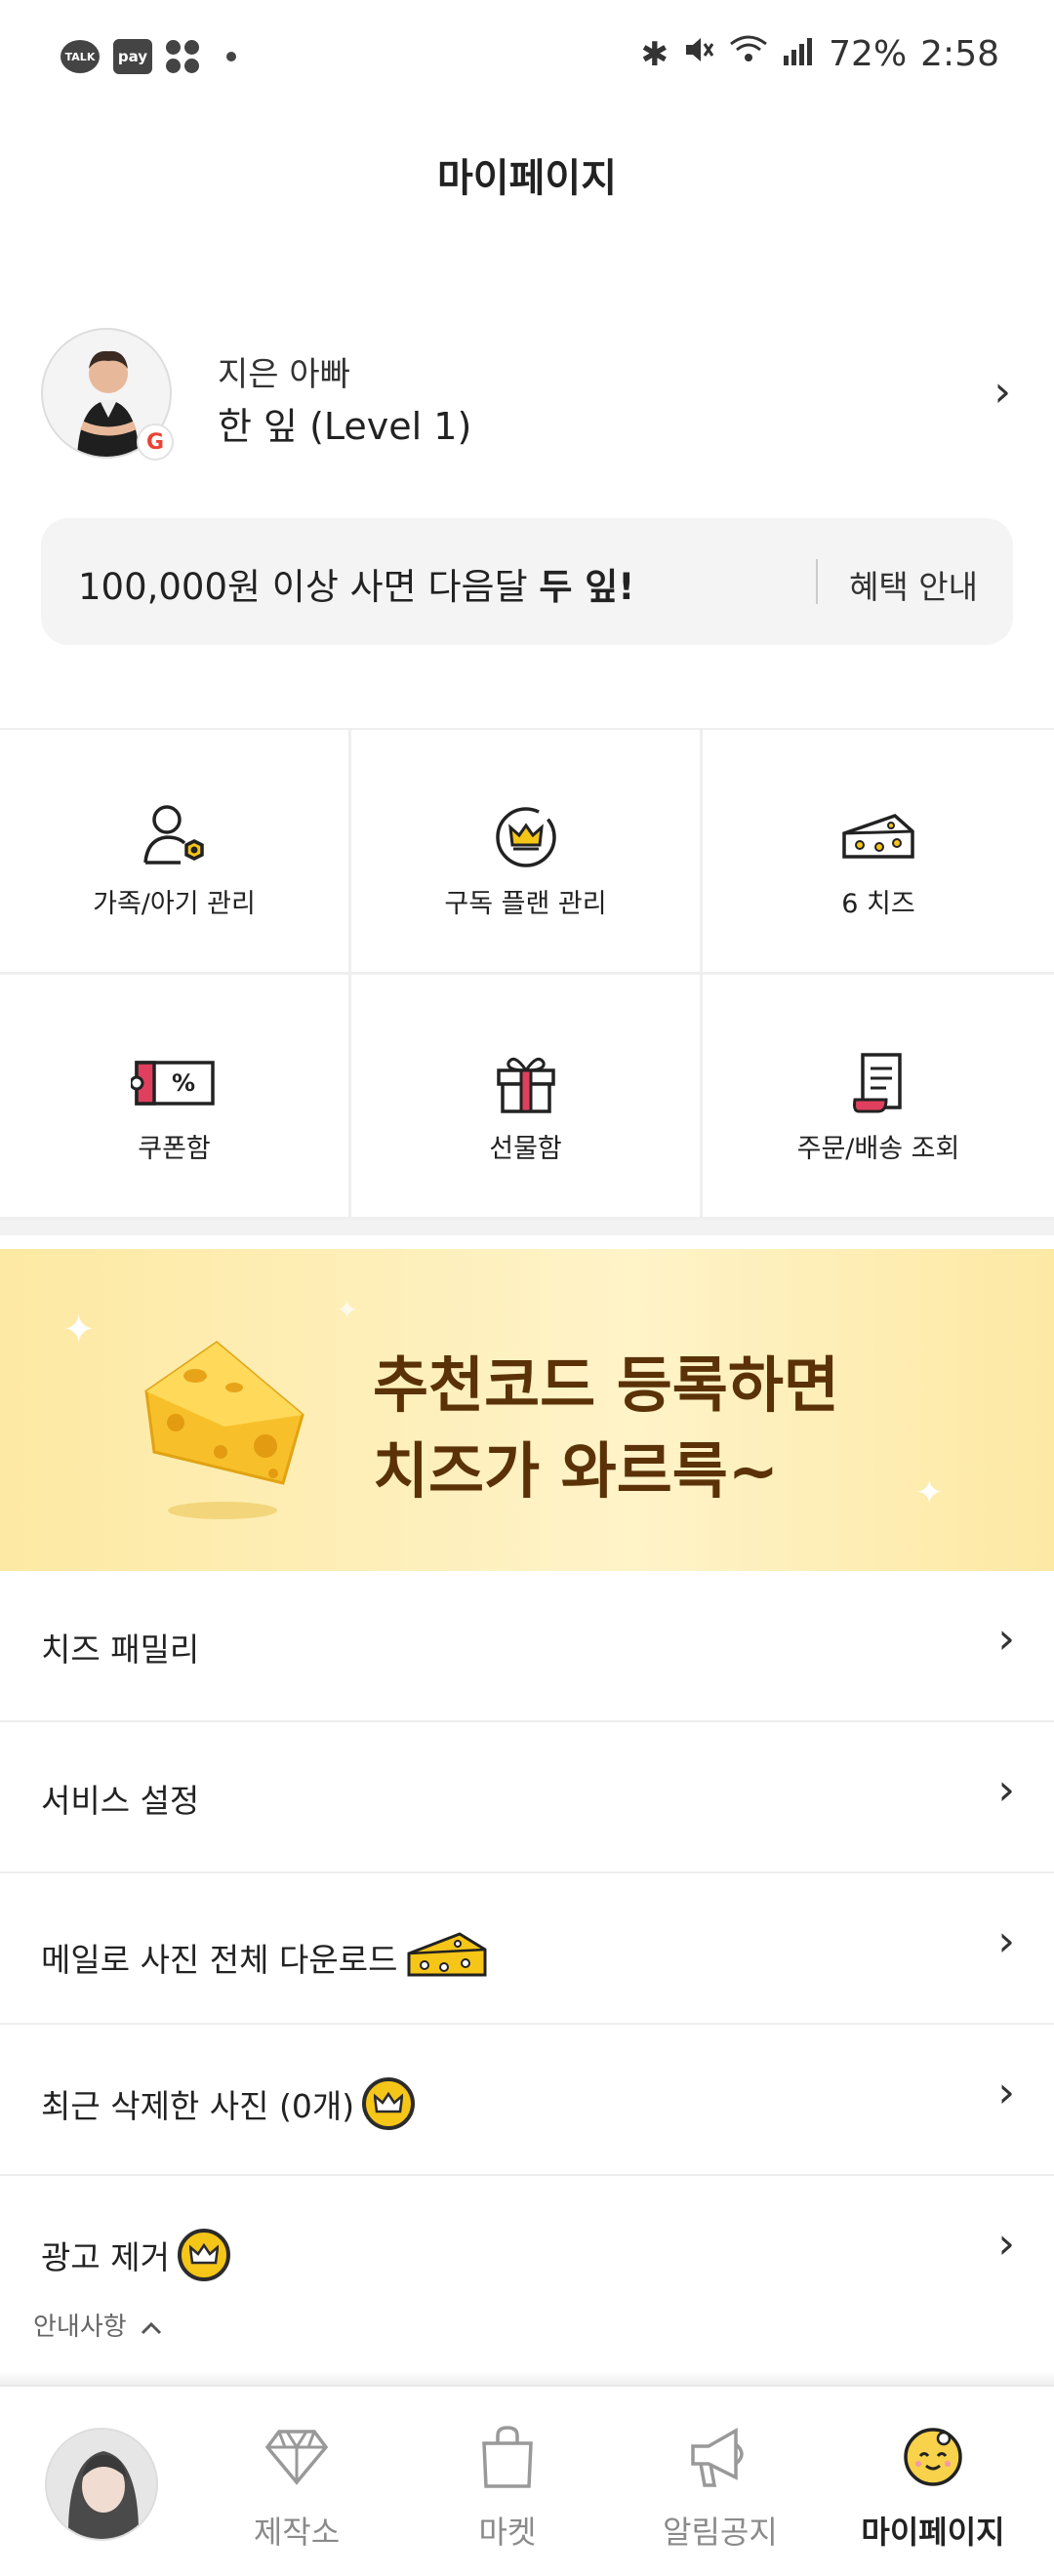 The image size is (1054, 2576). I want to click on benefit-text: 100,000원 이상 사면 다음달 두 잎!, so click(357, 587).